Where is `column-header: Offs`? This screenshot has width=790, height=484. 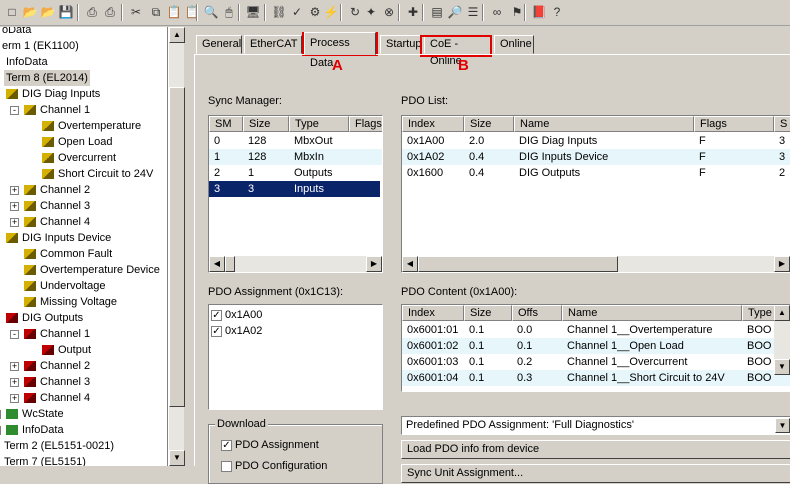 column-header: Offs is located at coordinates (537, 313).